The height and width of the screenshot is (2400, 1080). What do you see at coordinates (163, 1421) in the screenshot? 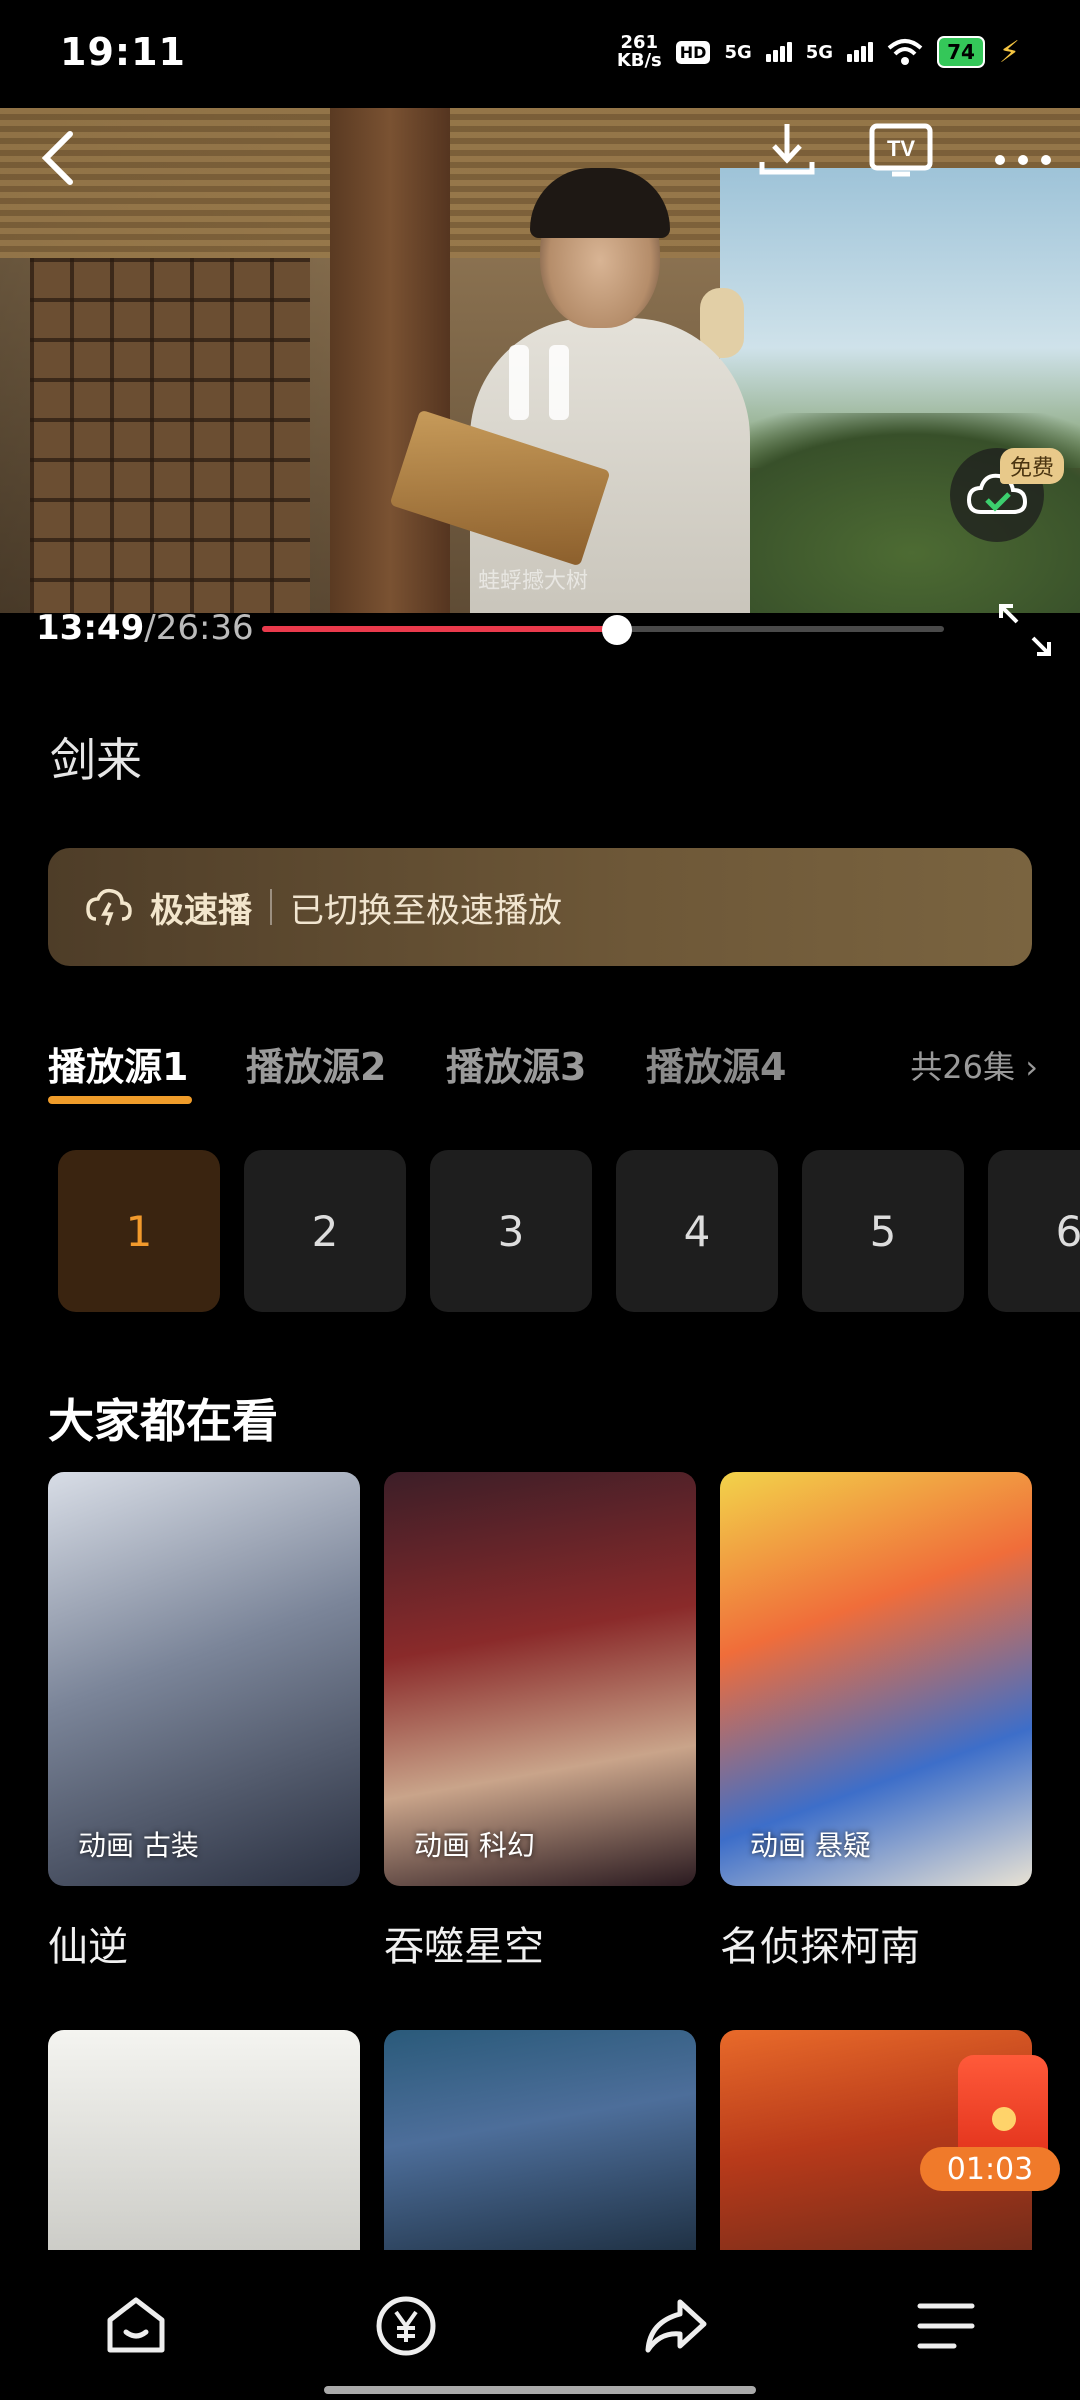
I see `section-heading-recommended: 大家都在看` at bounding box center [163, 1421].